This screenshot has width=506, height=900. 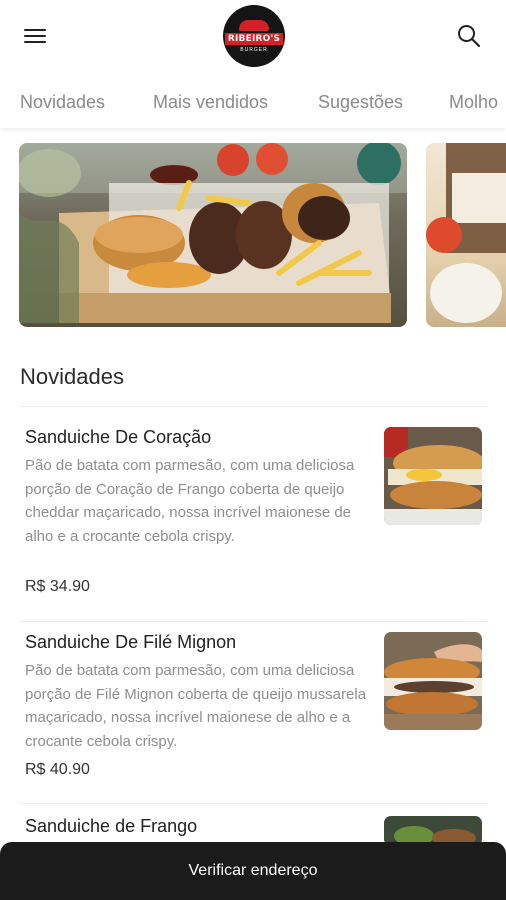 What do you see at coordinates (360, 102) in the screenshot?
I see `tab-sugestoes: Sugestões` at bounding box center [360, 102].